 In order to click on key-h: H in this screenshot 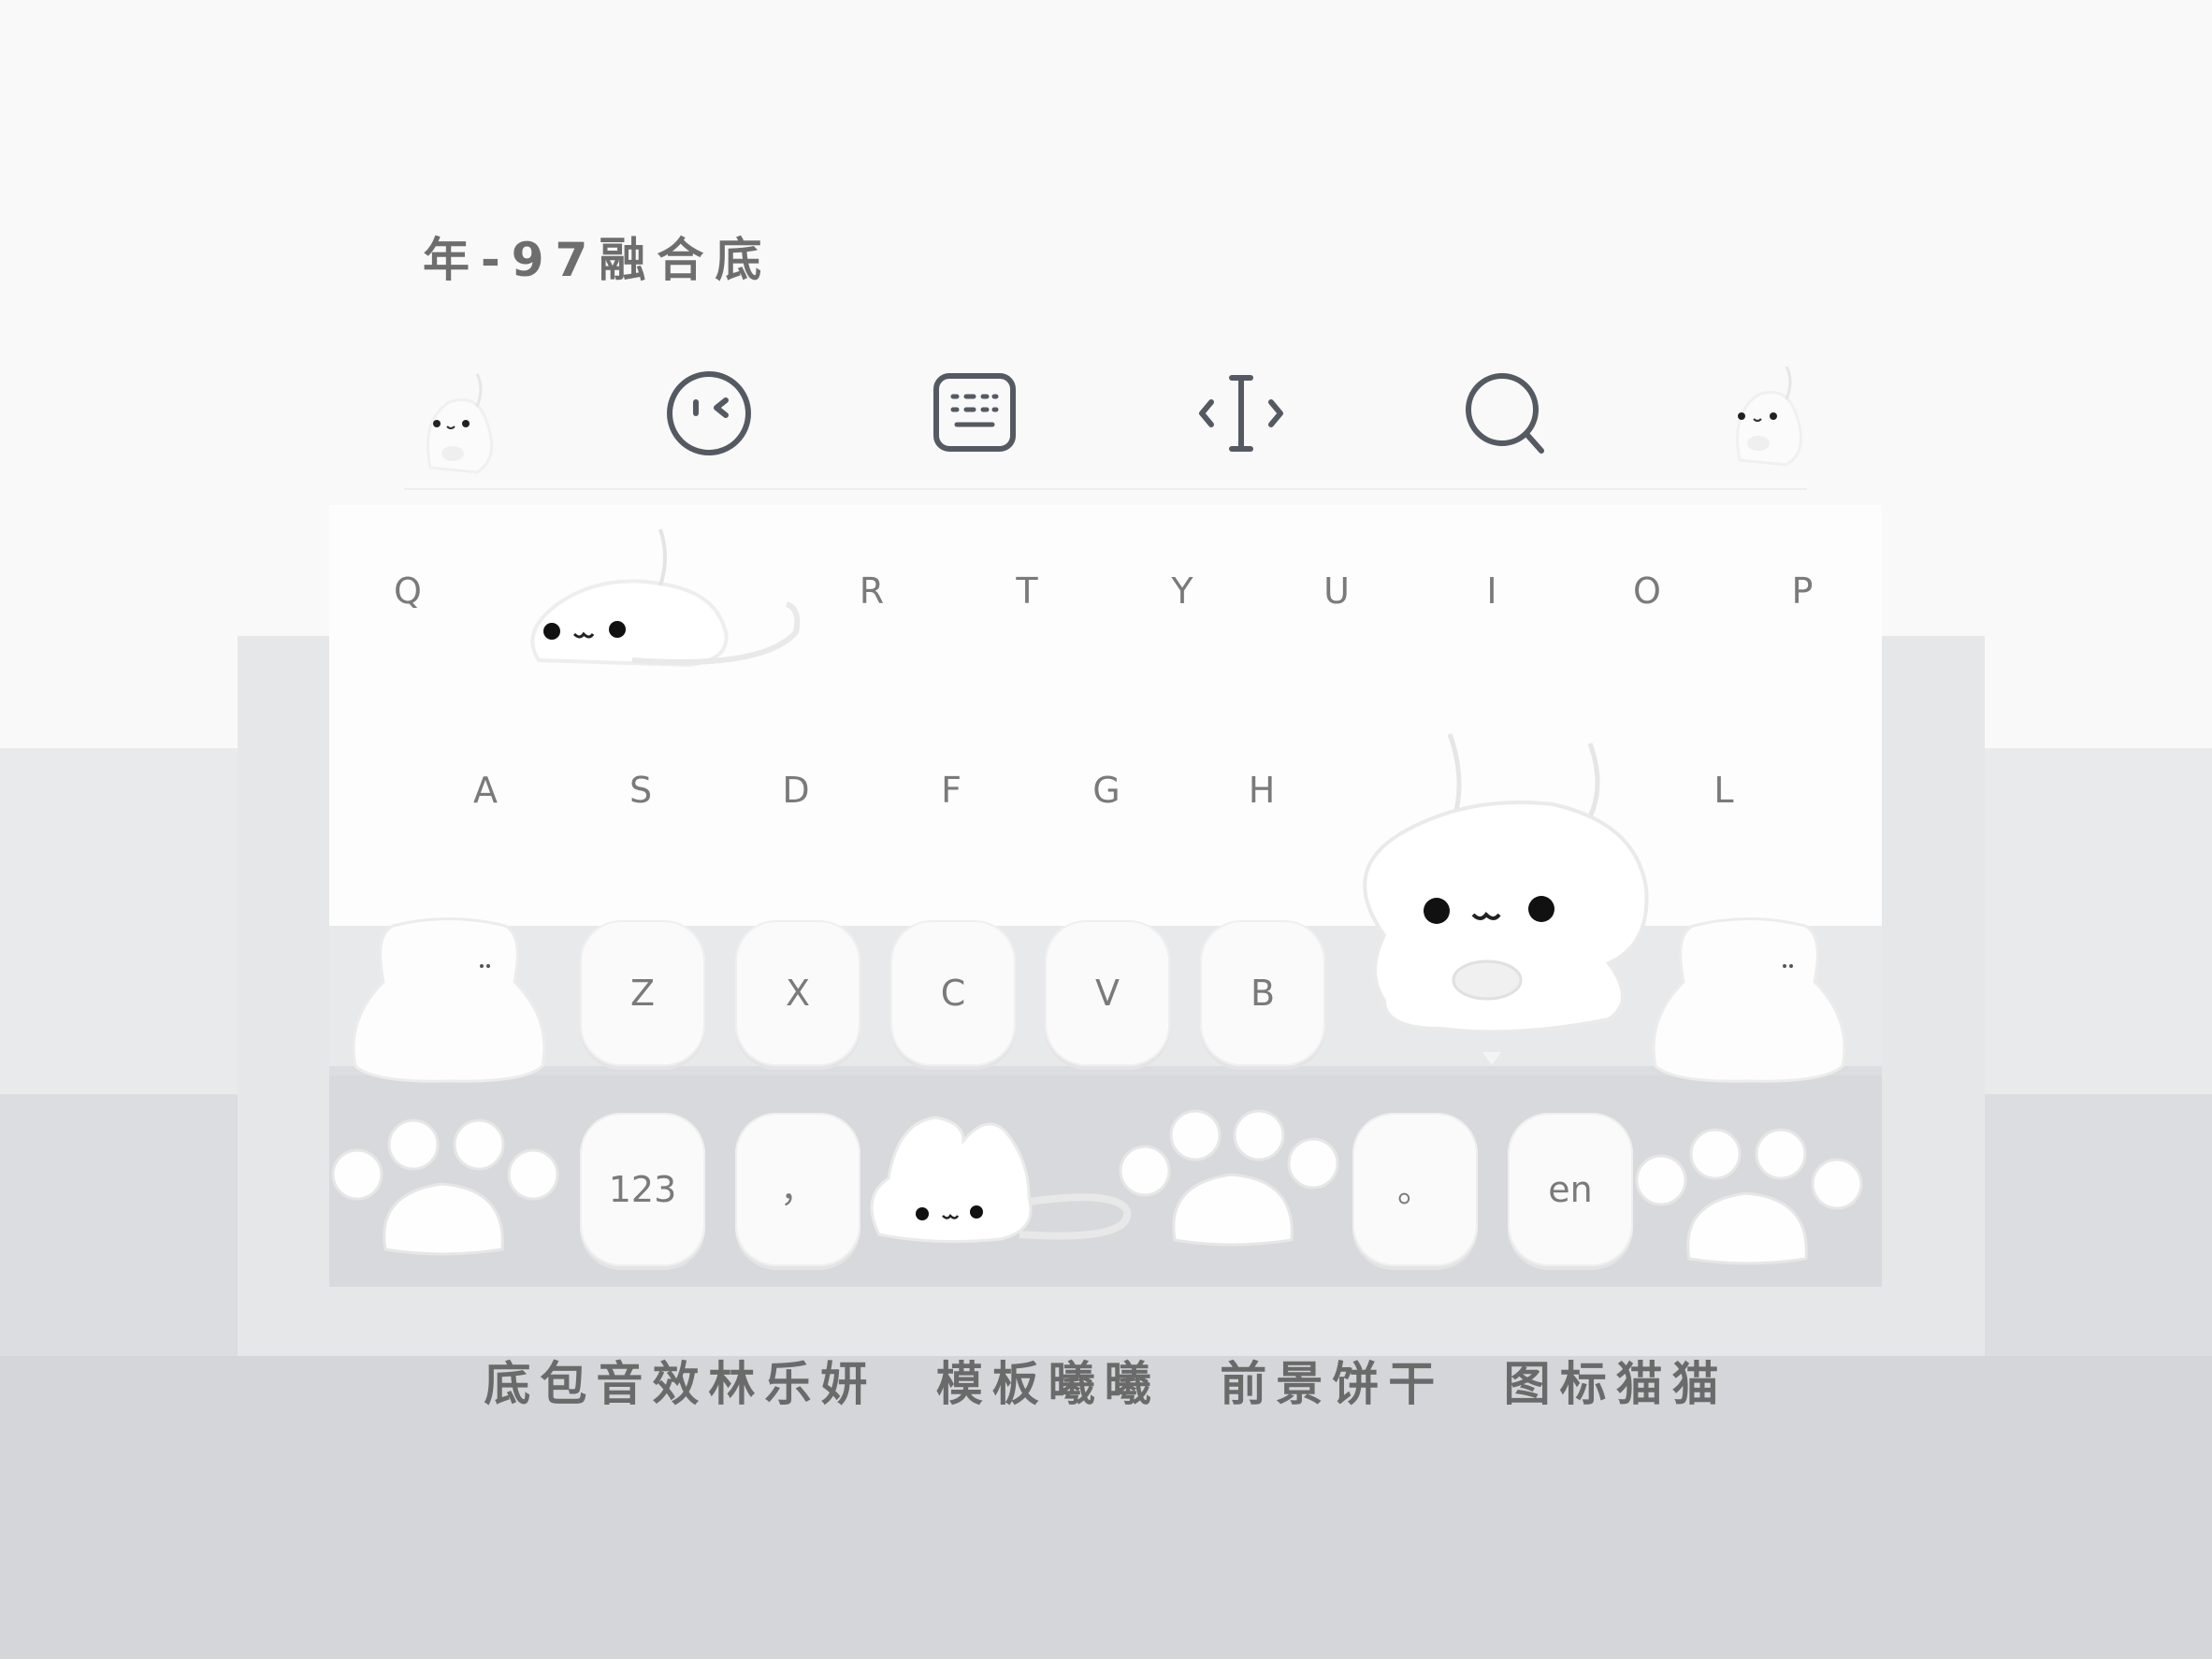, I will do `click(1262, 790)`.